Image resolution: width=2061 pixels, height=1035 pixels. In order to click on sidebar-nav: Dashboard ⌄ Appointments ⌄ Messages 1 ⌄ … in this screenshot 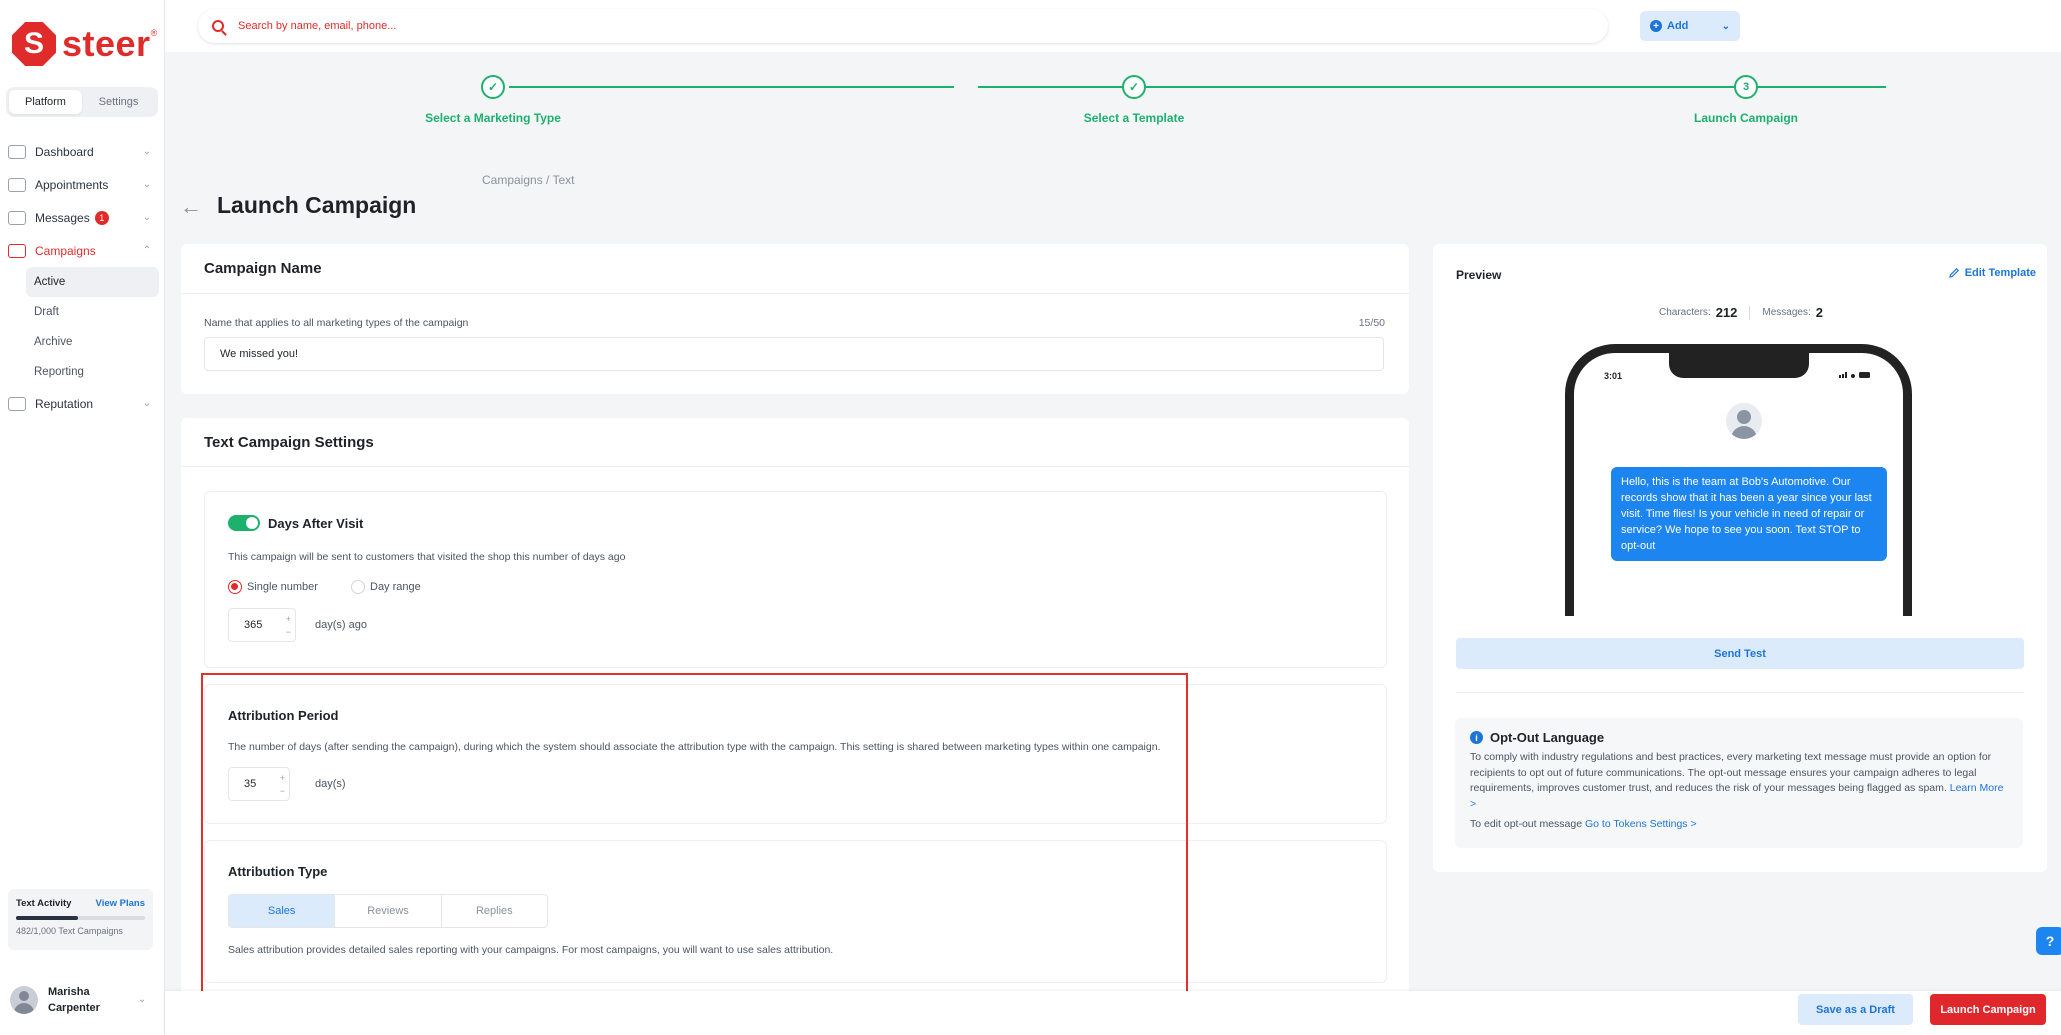, I will do `click(82, 277)`.